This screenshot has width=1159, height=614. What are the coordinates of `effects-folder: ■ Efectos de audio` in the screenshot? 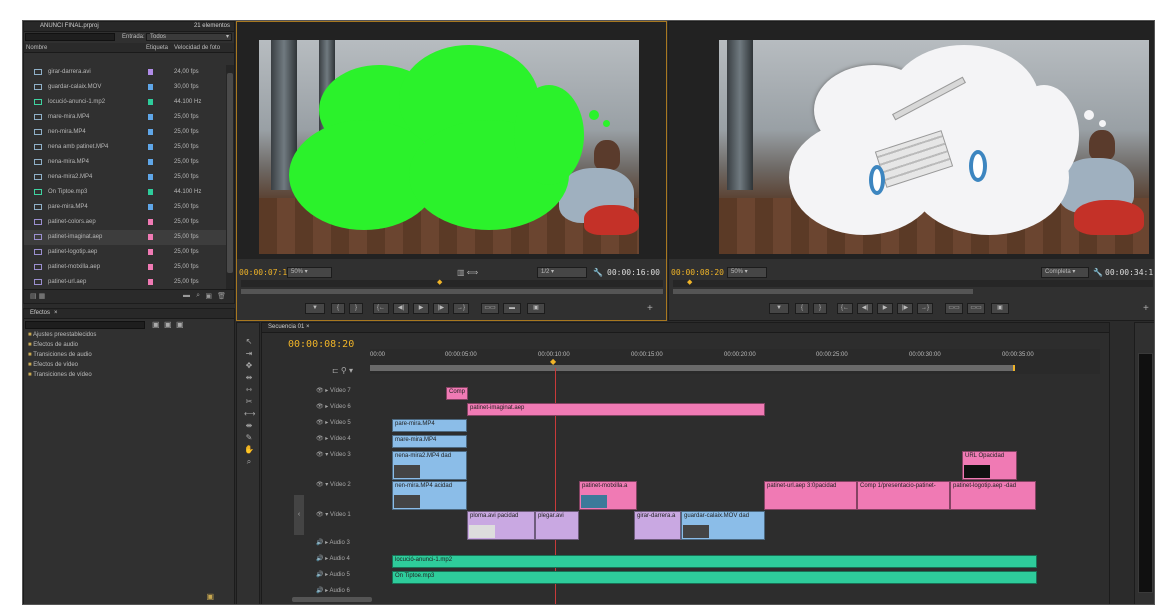 It's located at (129, 346).